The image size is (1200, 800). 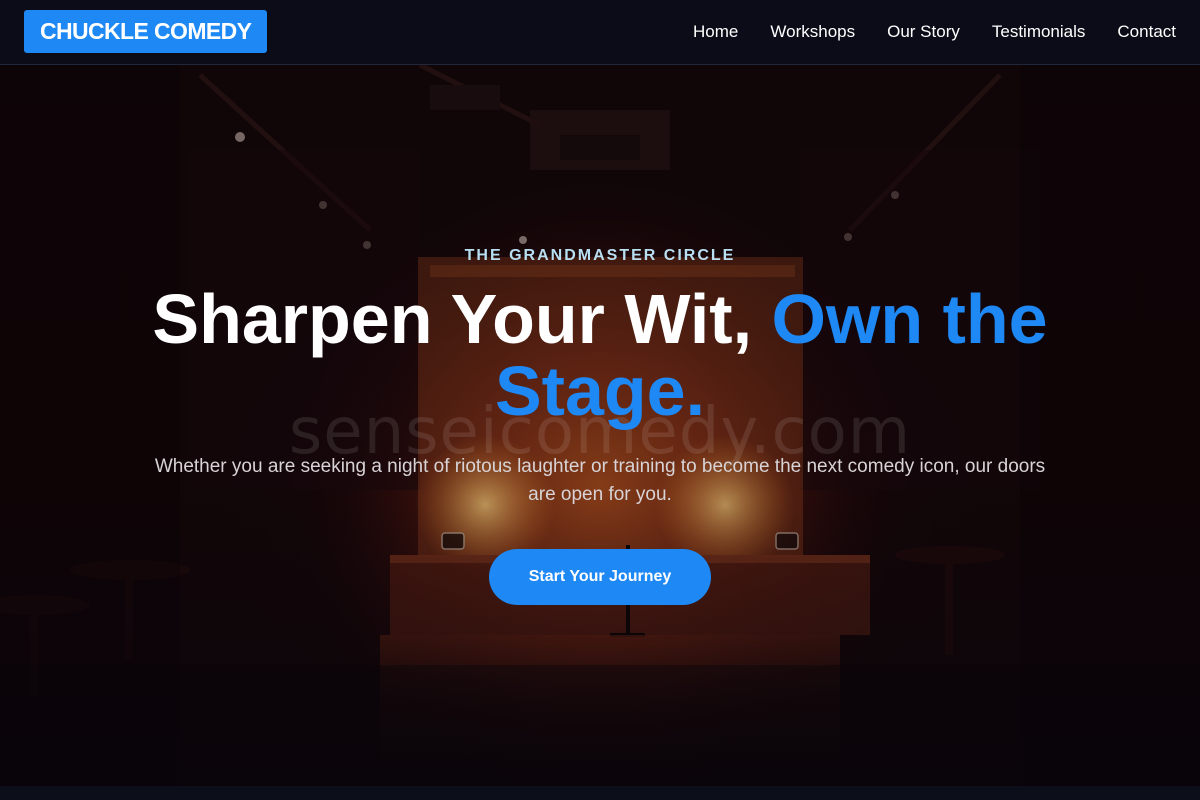 I want to click on headline-plain: Sharpen Your Wit,, so click(x=462, y=319).